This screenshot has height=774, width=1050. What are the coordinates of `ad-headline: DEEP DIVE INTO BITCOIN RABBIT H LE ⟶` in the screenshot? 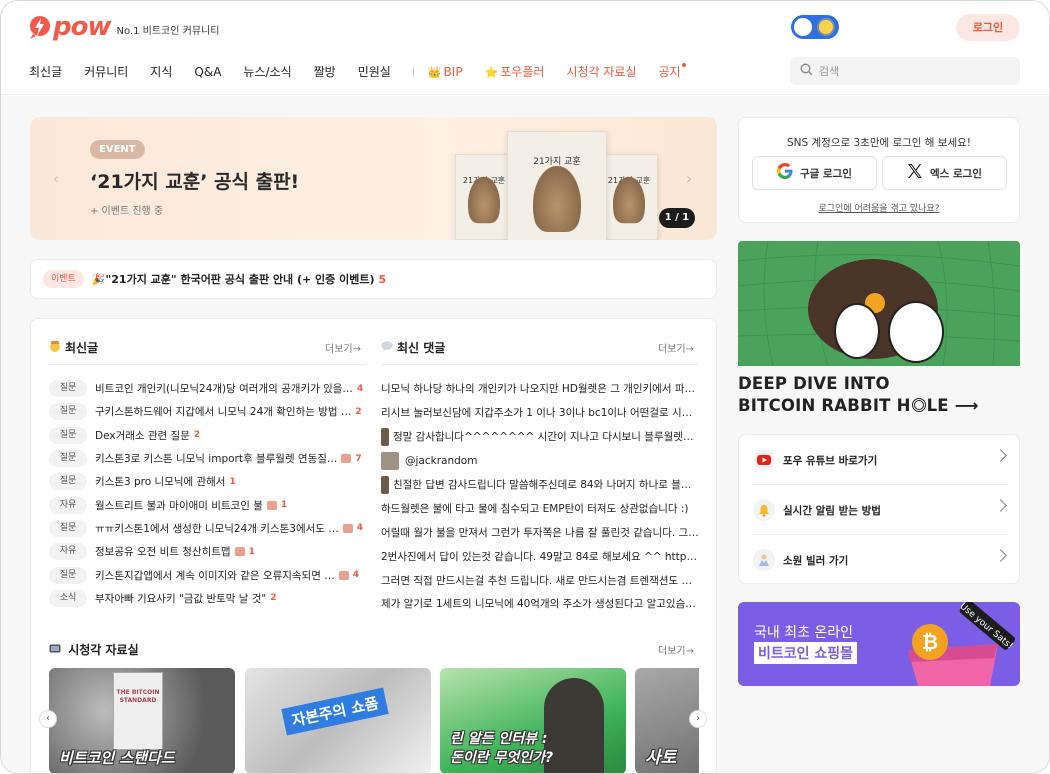 It's located at (858, 395).